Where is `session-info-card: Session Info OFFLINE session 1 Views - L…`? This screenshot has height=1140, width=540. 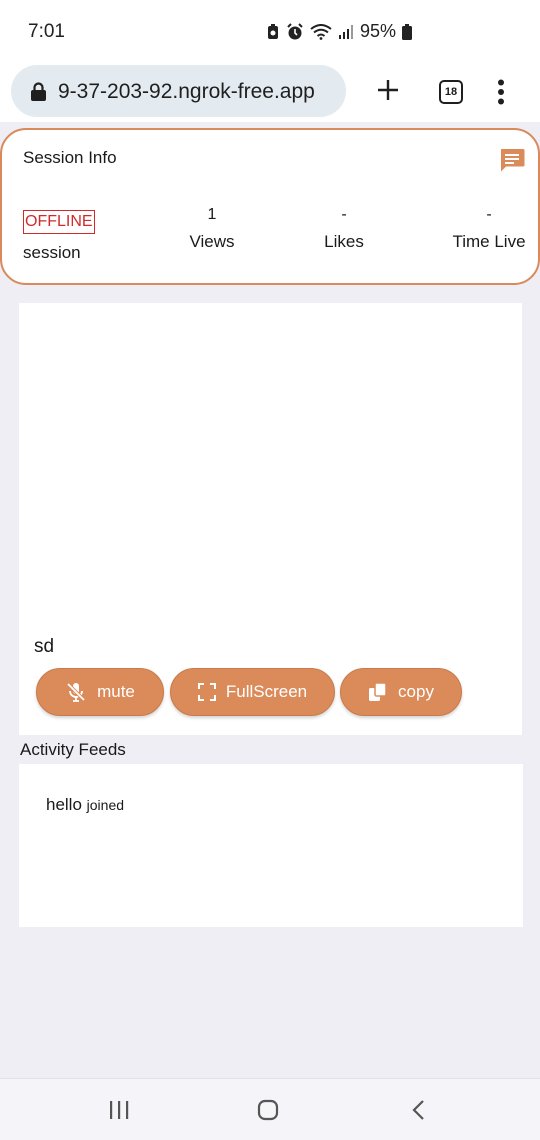 session-info-card: Session Info OFFLINE session 1 Views - L… is located at coordinates (270, 206).